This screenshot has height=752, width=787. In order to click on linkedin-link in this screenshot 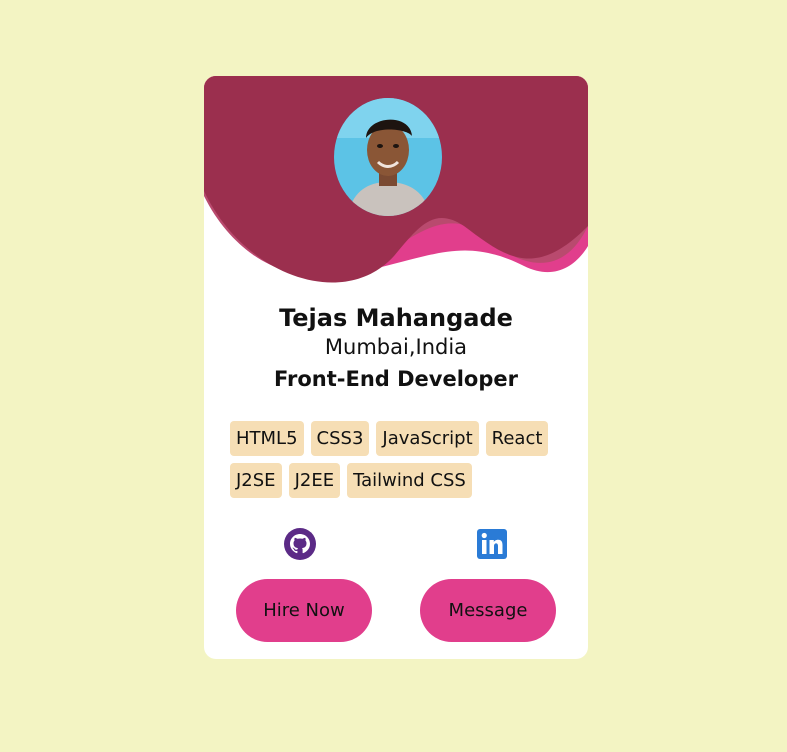, I will do `click(492, 544)`.